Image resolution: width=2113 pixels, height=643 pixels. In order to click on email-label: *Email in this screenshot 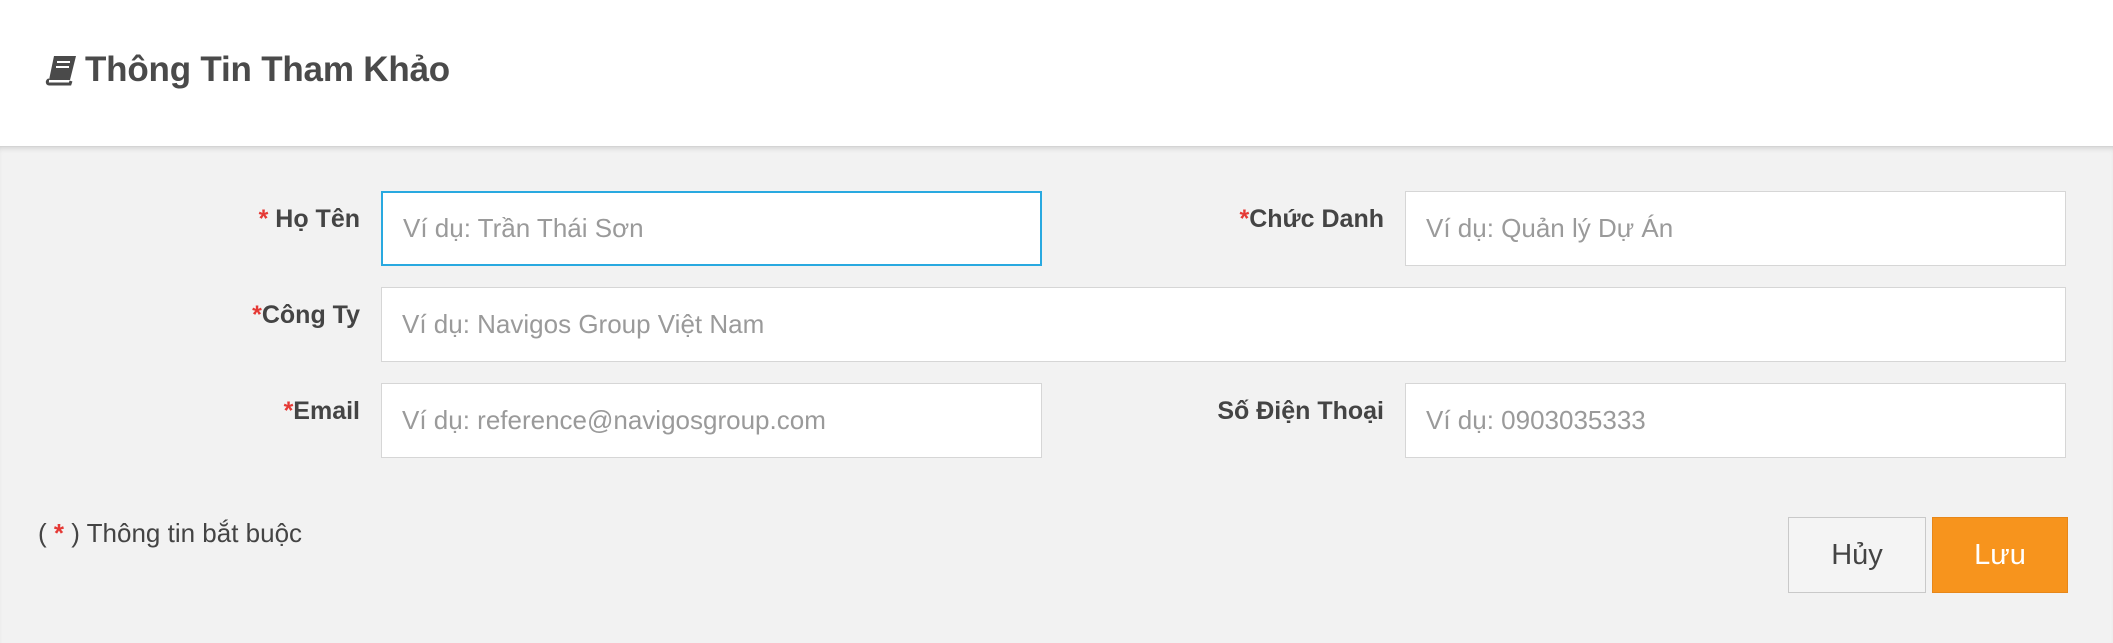, I will do `click(322, 411)`.